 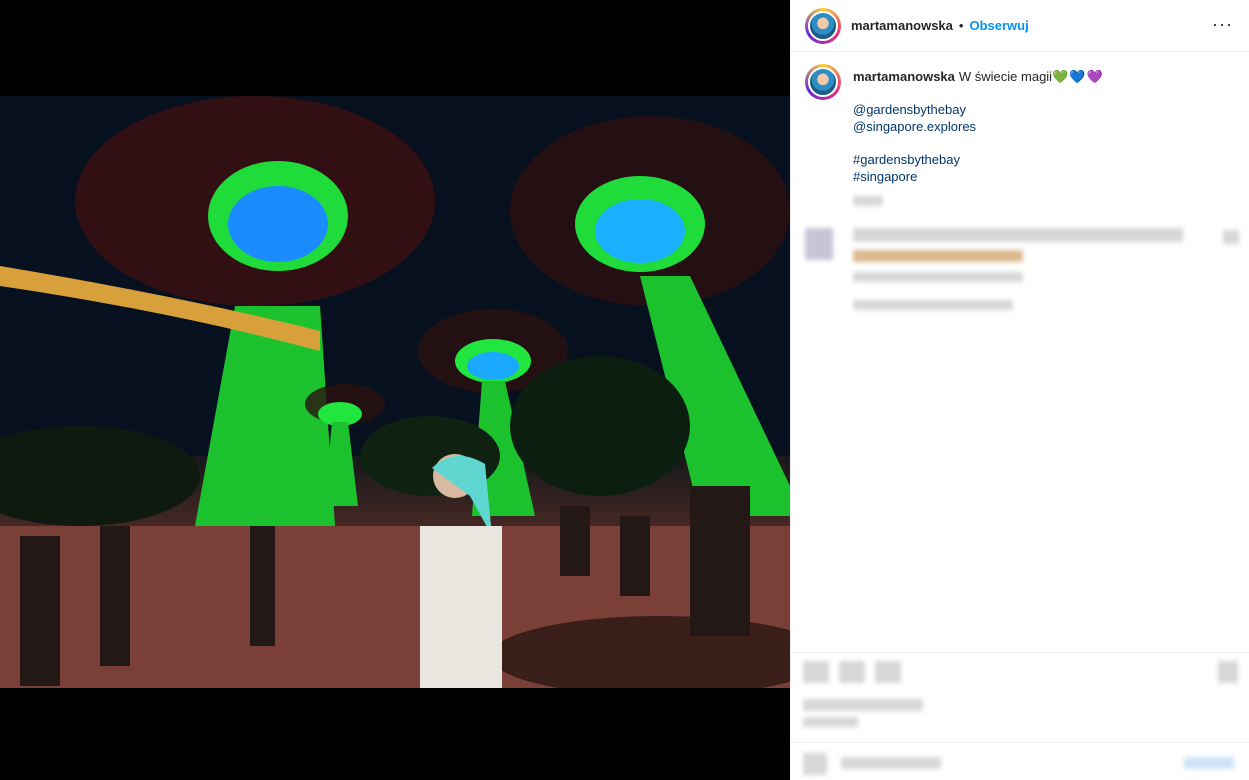 What do you see at coordinates (933, 305) in the screenshot?
I see `view-replies-blurred` at bounding box center [933, 305].